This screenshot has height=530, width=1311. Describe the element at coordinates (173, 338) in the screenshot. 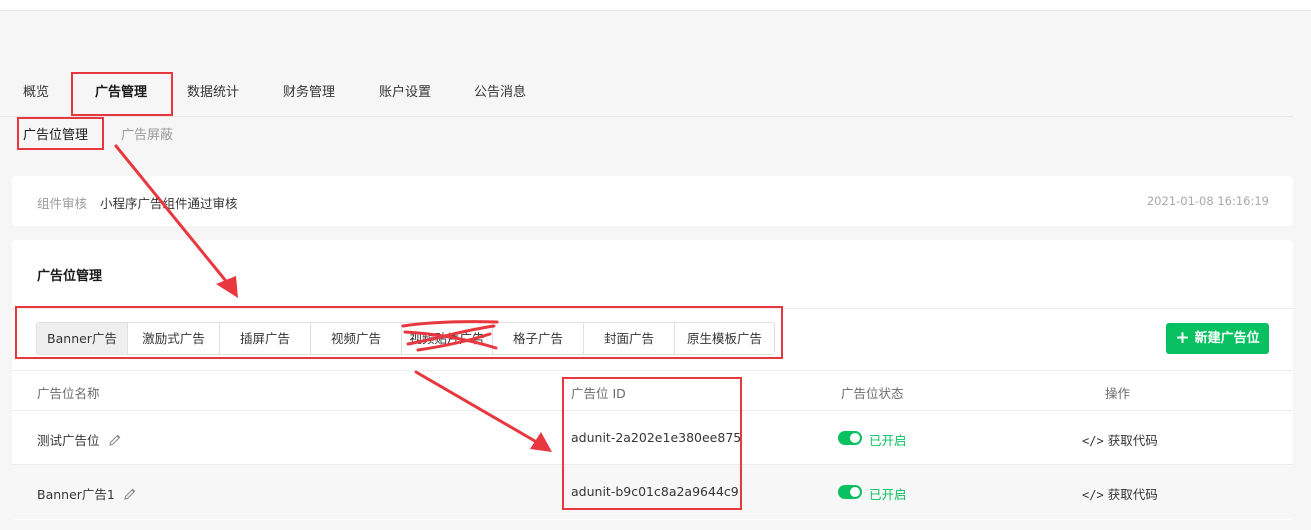

I see `ad-type-rewarded: 激励式广告` at that location.